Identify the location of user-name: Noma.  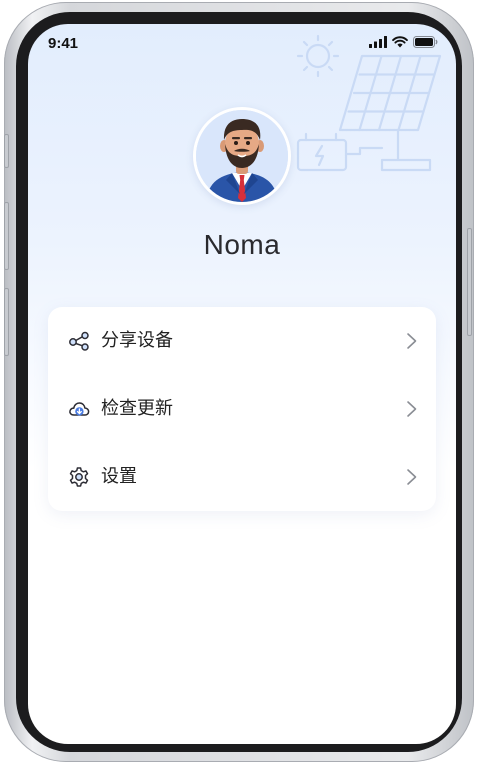
(242, 244).